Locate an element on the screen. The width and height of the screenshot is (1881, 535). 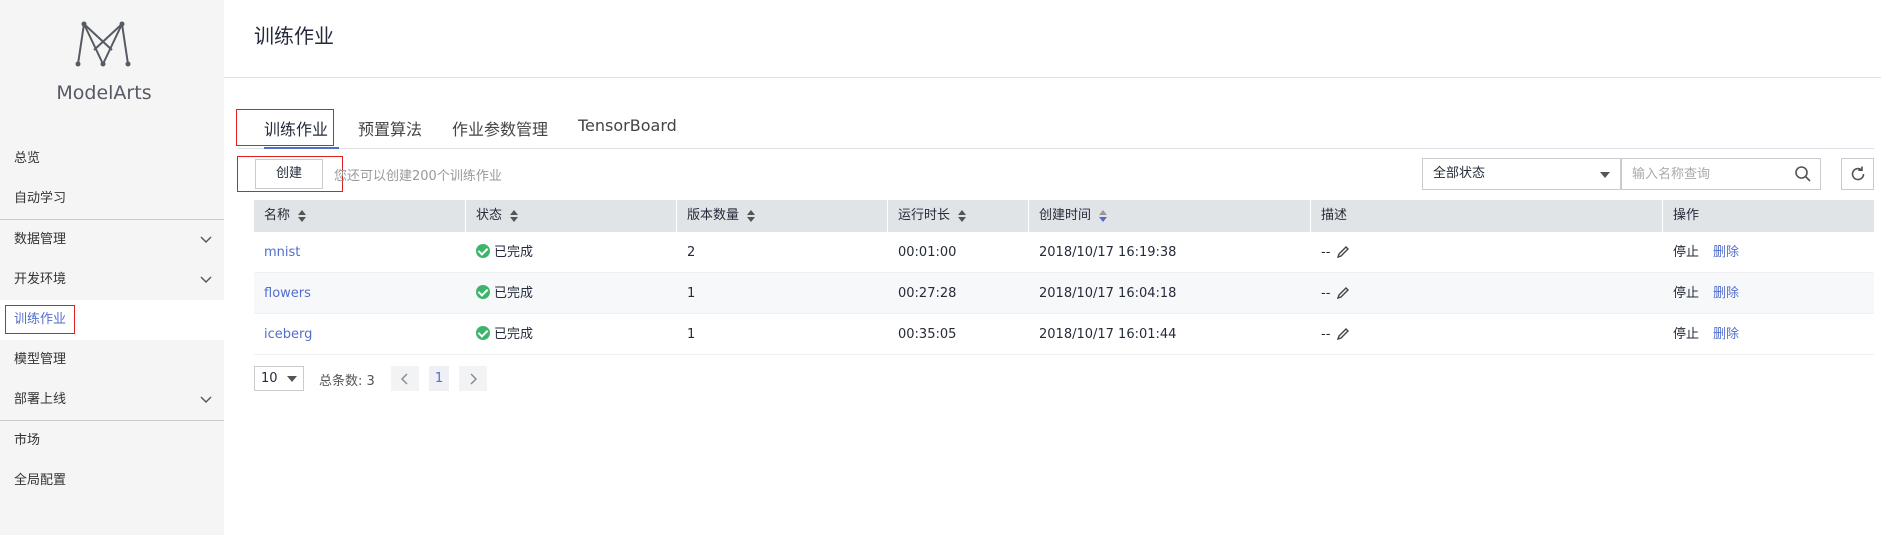
search-icon is located at coordinates (1803, 174).